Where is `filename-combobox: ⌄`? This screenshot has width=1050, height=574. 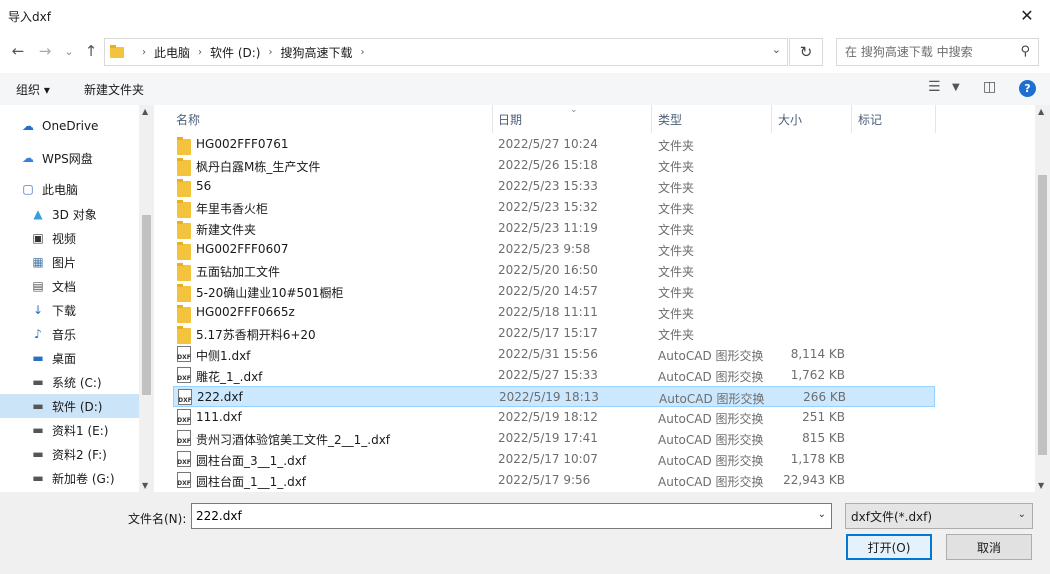 filename-combobox: ⌄ is located at coordinates (511, 516).